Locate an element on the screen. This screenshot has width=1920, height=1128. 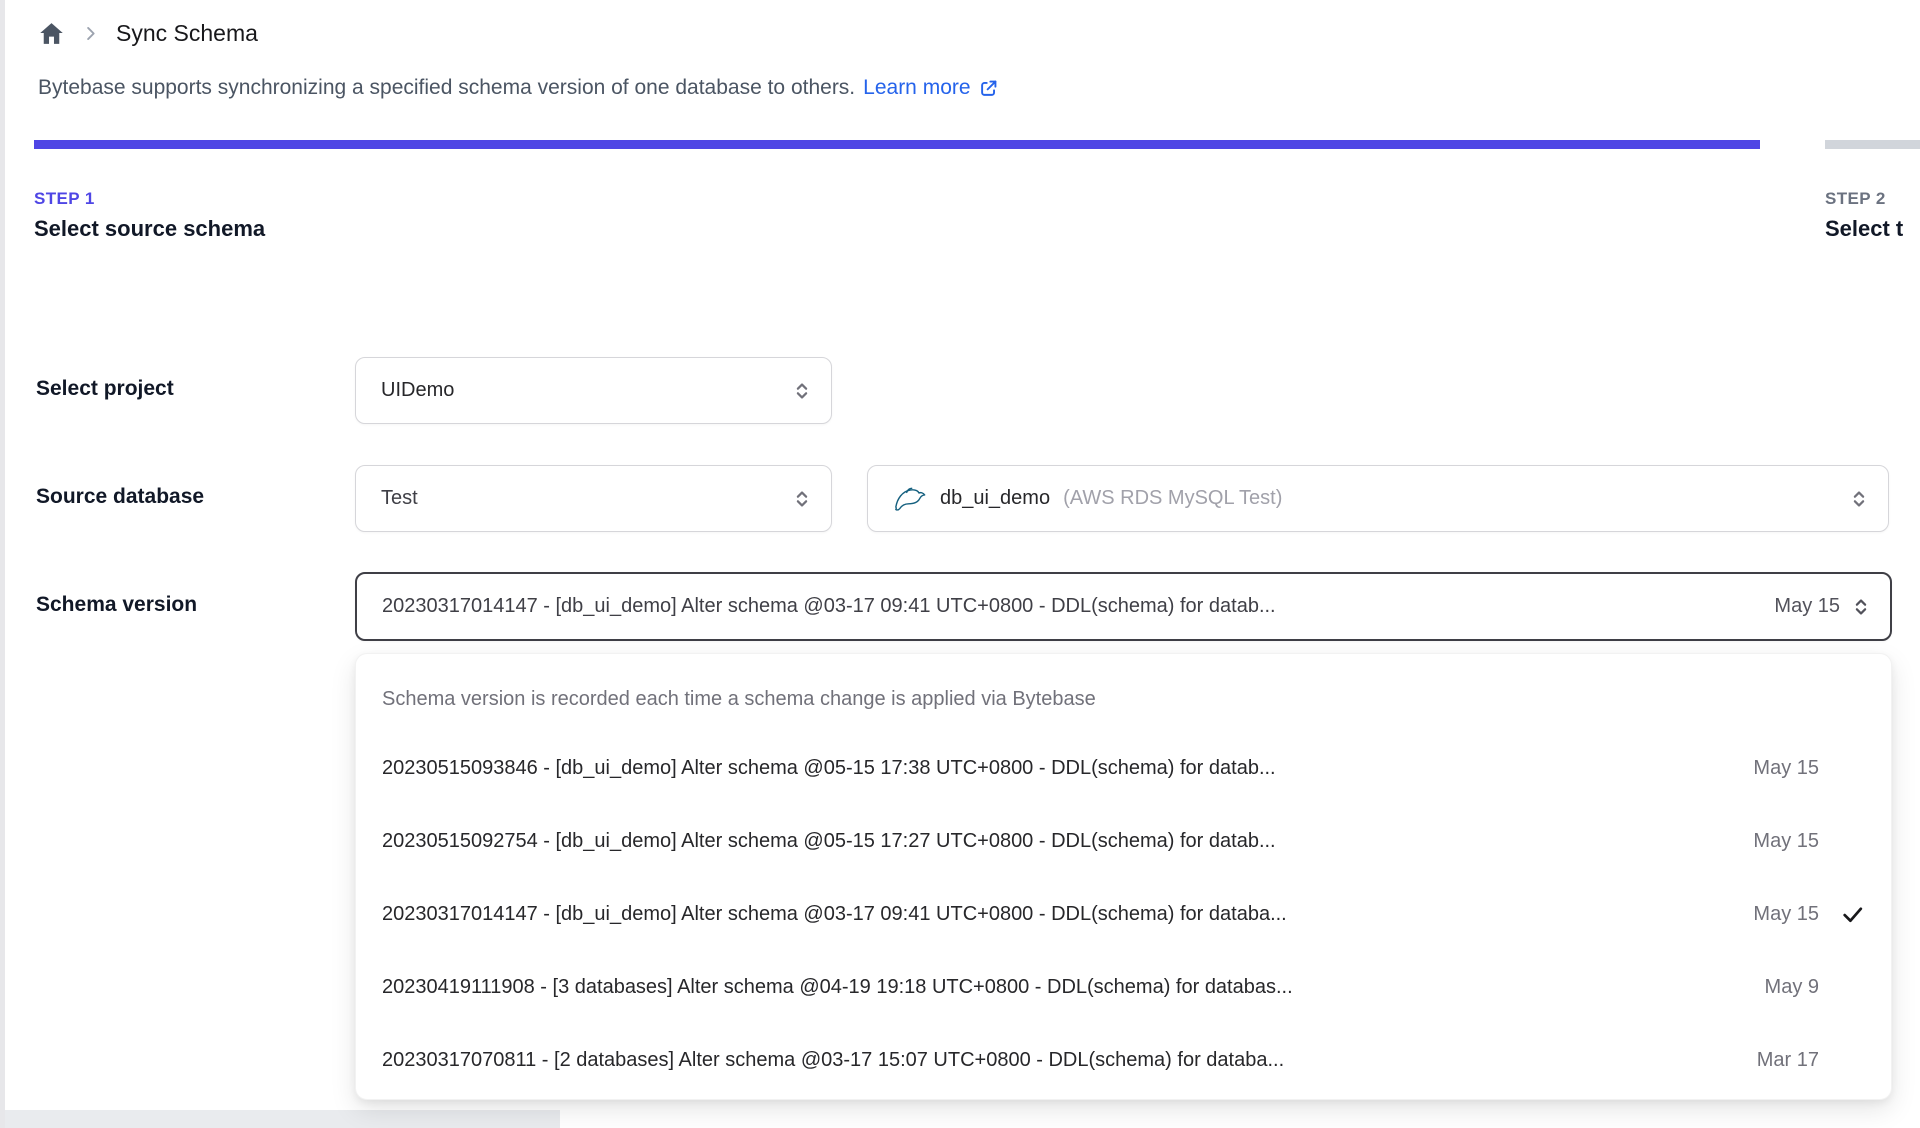
home-icon is located at coordinates (51, 33).